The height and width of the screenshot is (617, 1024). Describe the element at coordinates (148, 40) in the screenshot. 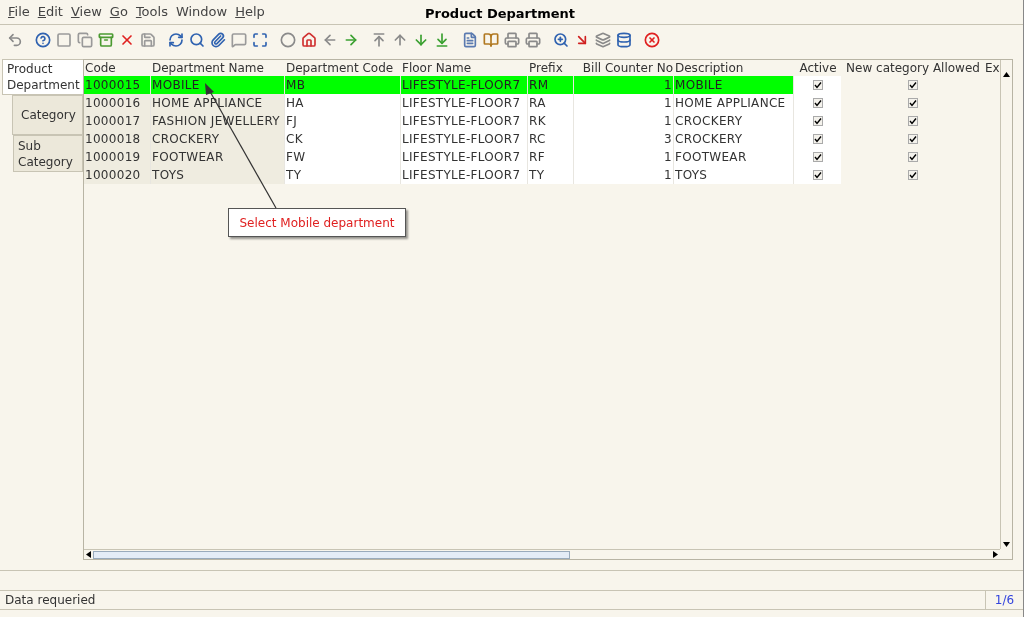

I see `save-icon` at that location.